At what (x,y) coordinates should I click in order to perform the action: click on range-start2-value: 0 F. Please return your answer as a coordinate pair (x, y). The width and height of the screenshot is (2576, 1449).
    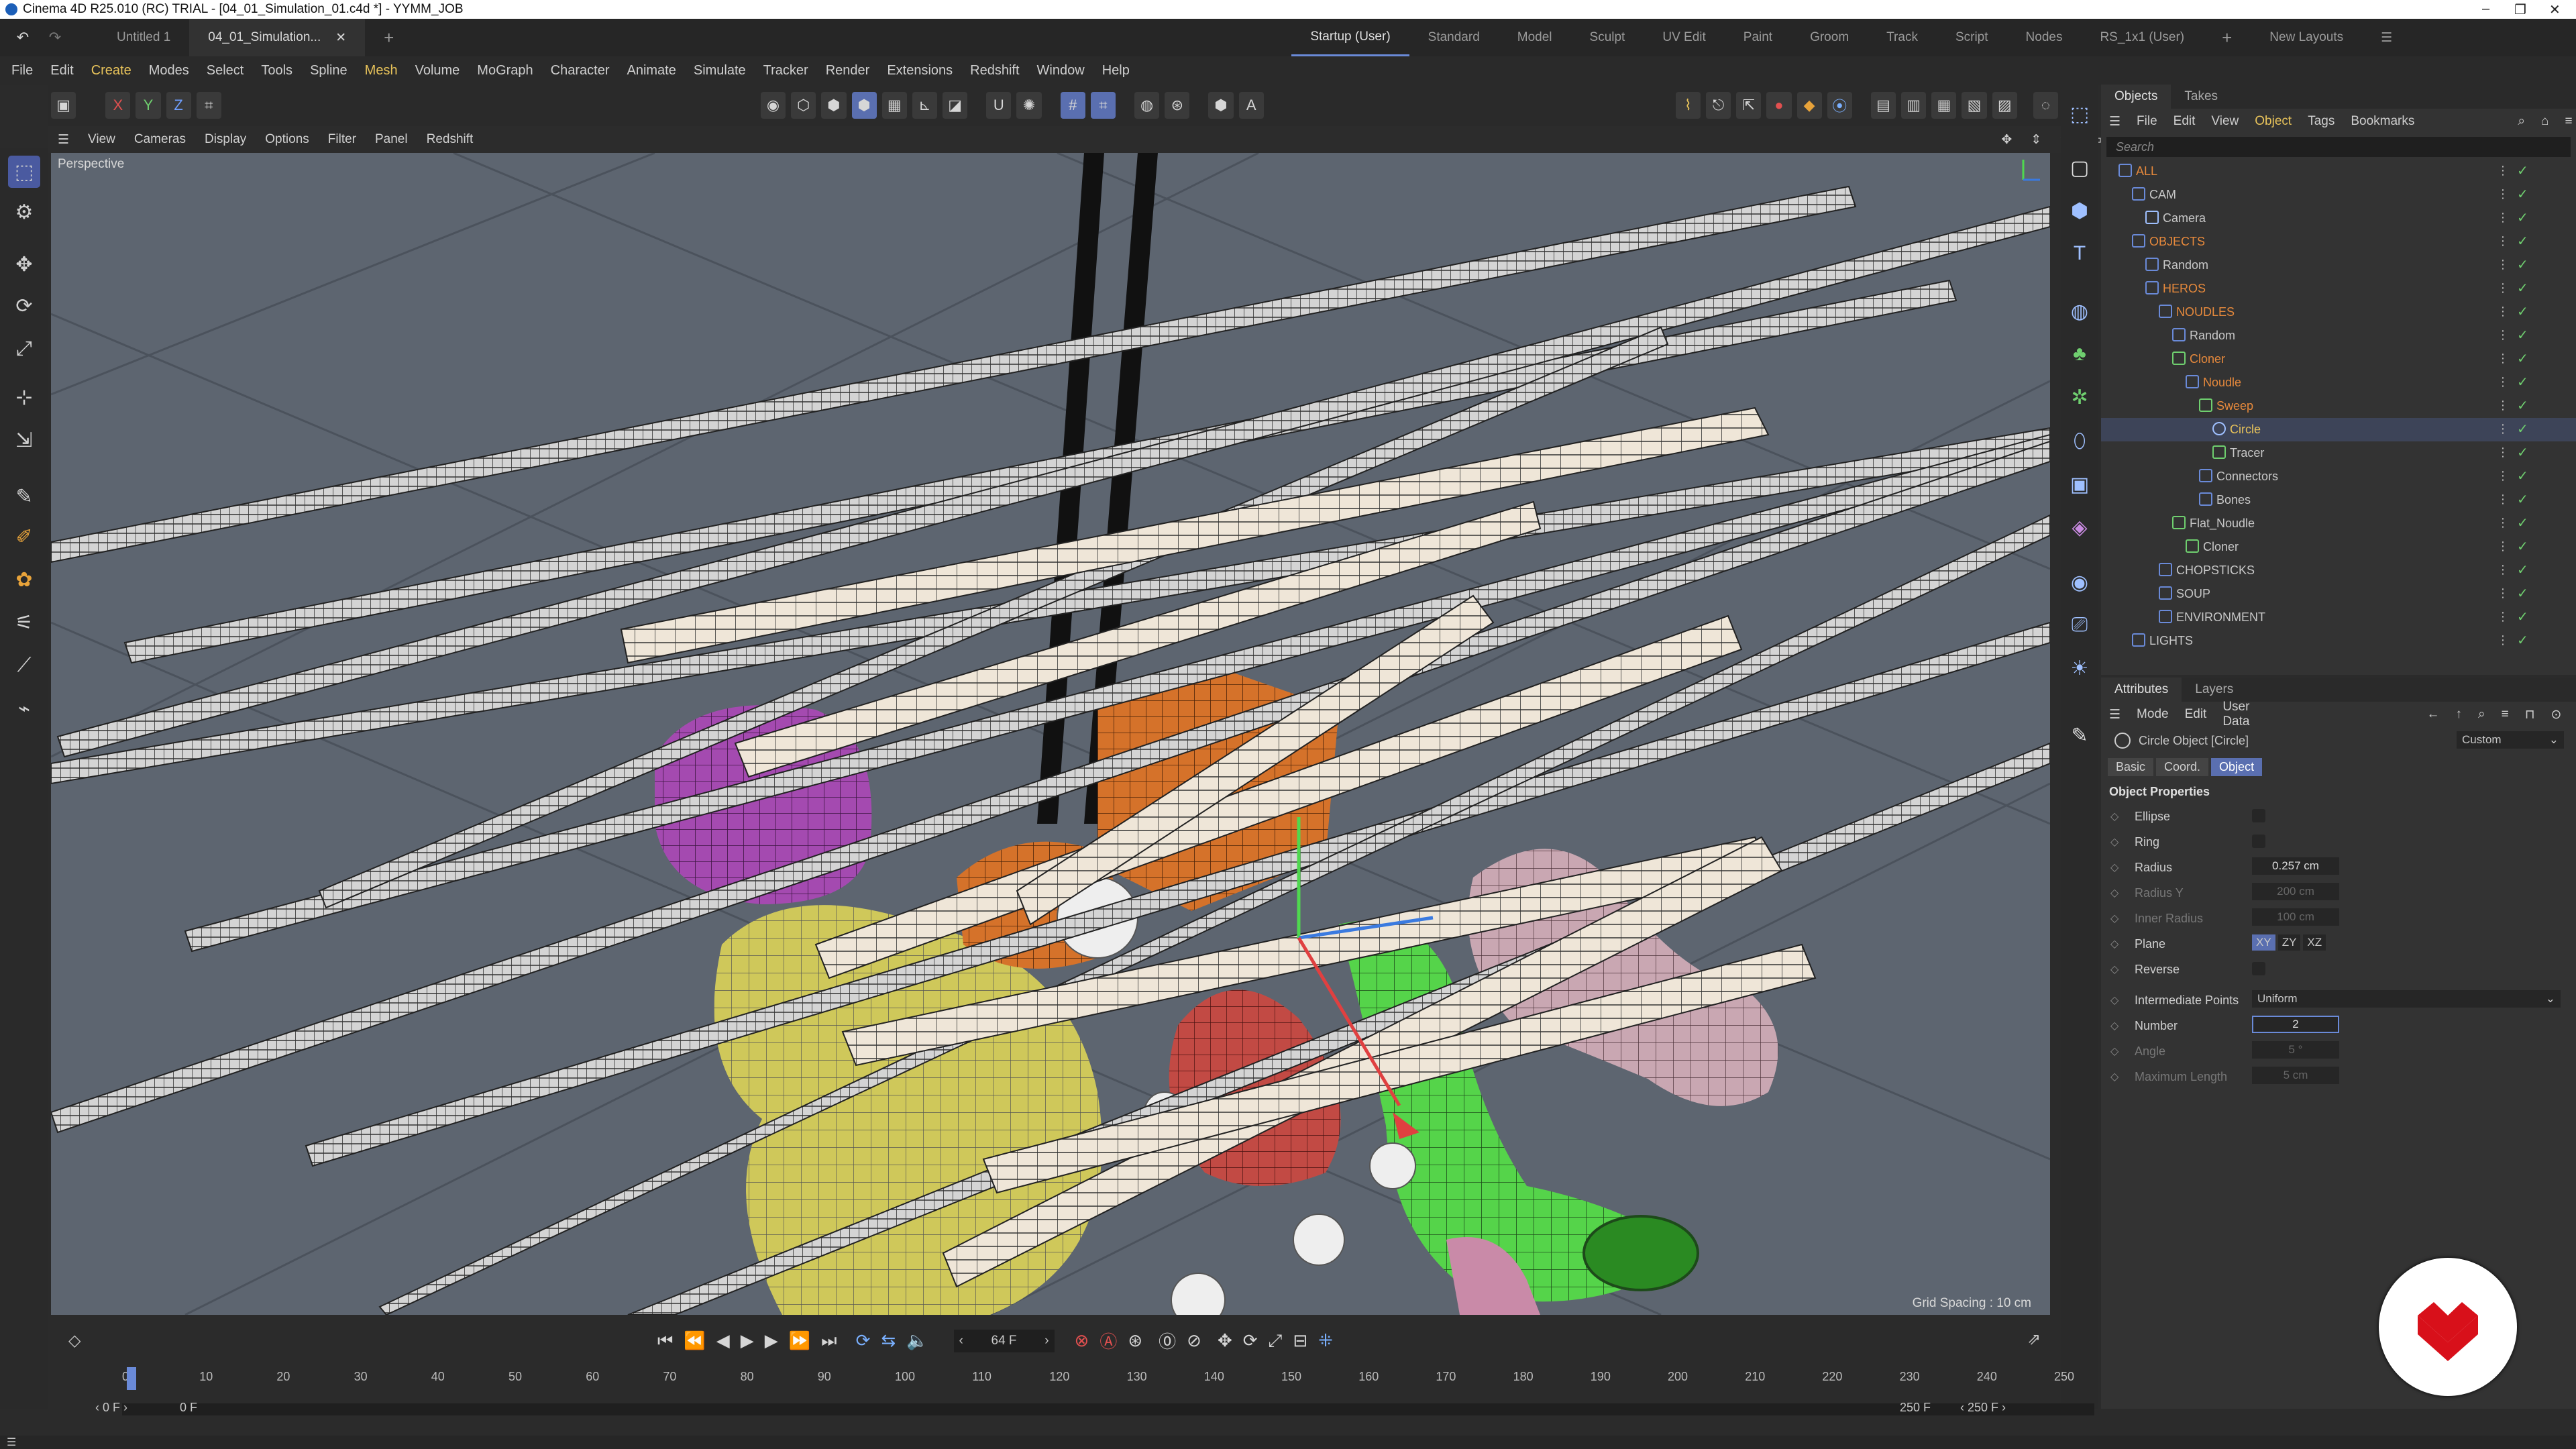
    Looking at the image, I should click on (188, 1408).